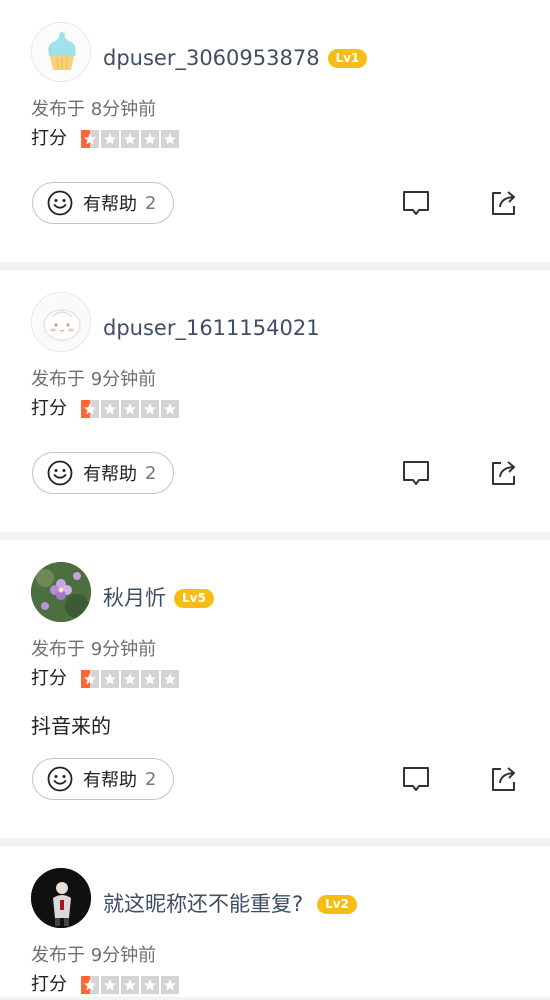 This screenshot has height=1000, width=550. I want to click on username: dpuser_1611154021, so click(211, 328).